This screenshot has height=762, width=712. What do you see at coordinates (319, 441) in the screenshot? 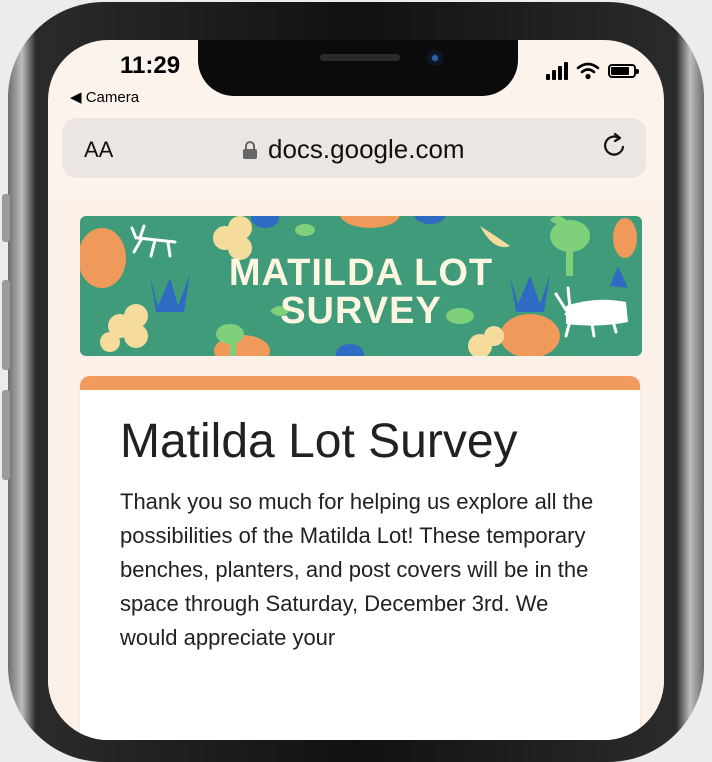
I see `form-title: Matilda Lot Survey` at bounding box center [319, 441].